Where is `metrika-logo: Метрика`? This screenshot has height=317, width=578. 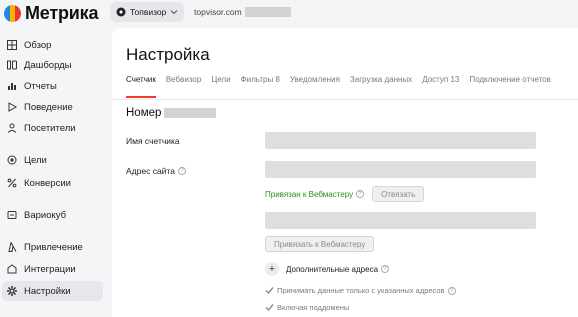
metrika-logo: Метрика is located at coordinates (51, 13).